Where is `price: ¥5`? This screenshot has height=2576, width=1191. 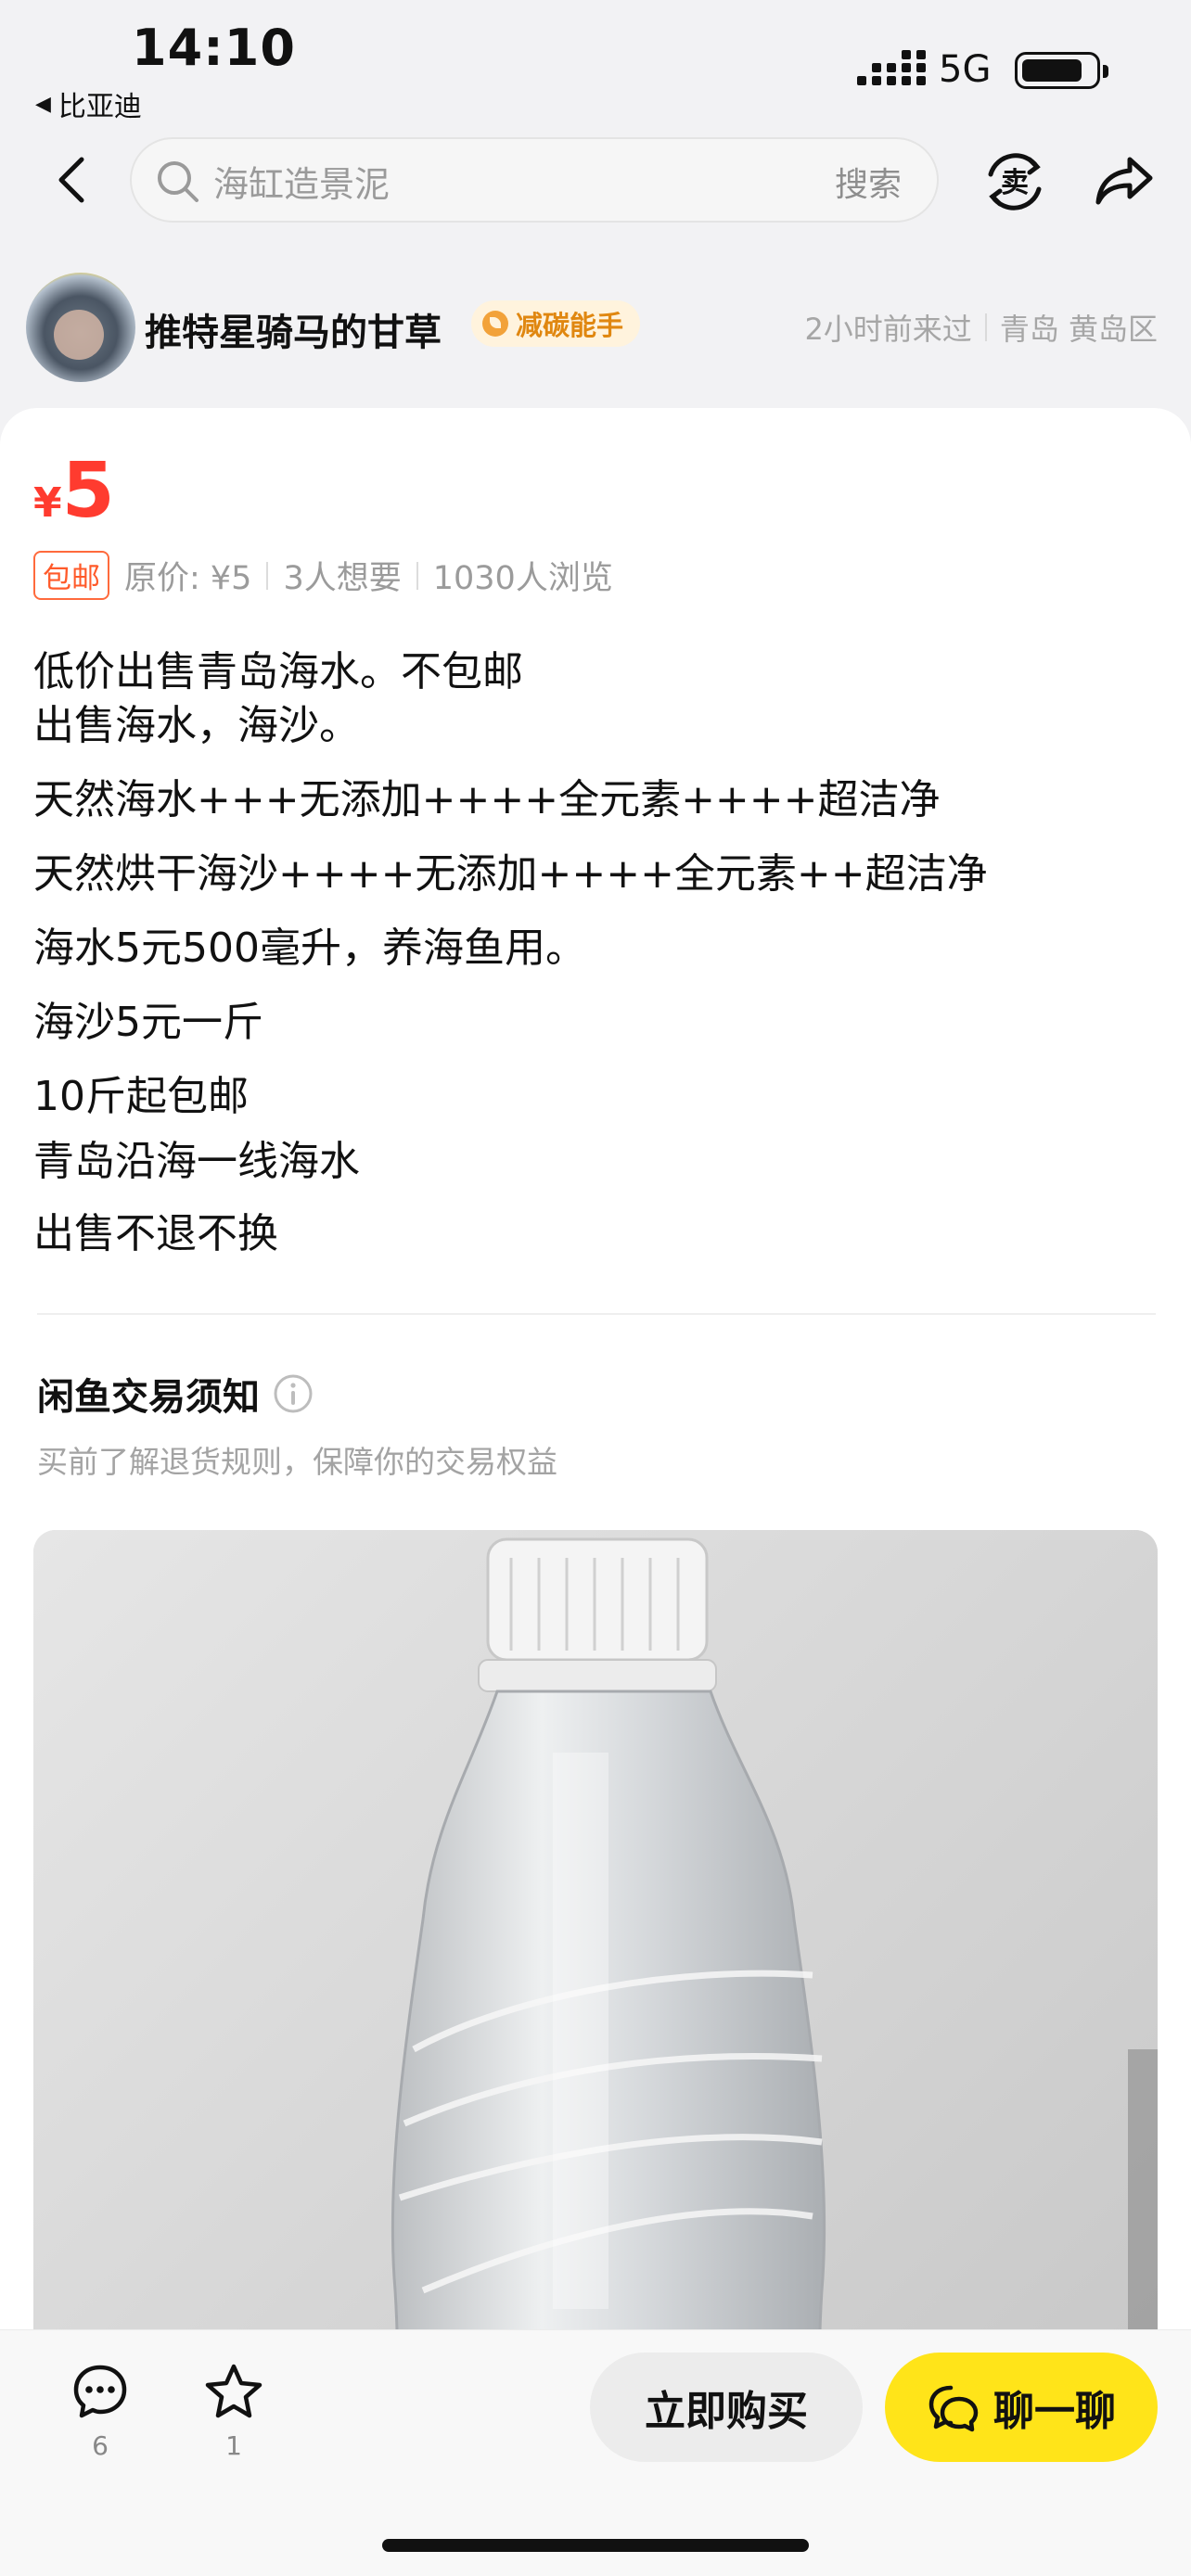
price: ¥5 is located at coordinates (74, 491).